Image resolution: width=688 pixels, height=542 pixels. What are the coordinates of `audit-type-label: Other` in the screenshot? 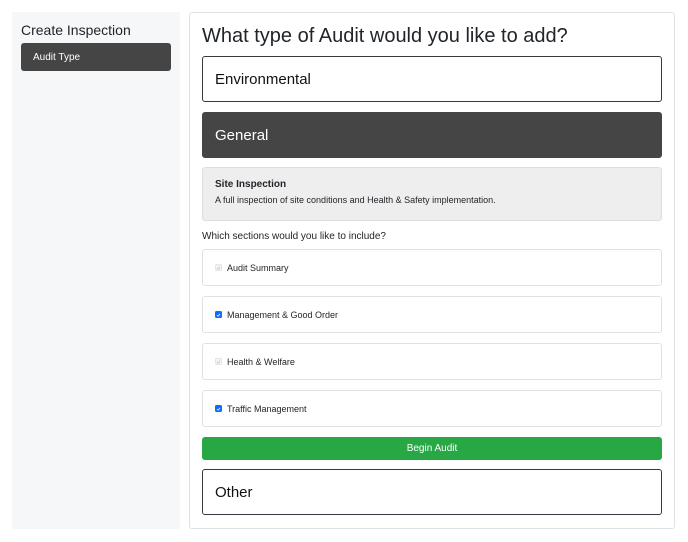 It's located at (234, 492).